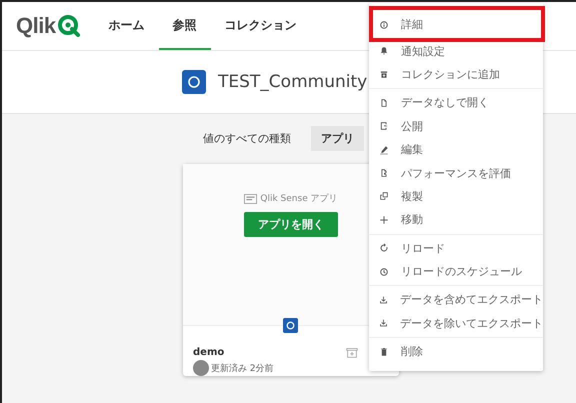 Image resolution: width=576 pixels, height=403 pixels. Describe the element at coordinates (457, 24) in the screenshot. I see `menu-item: 詳細` at that location.